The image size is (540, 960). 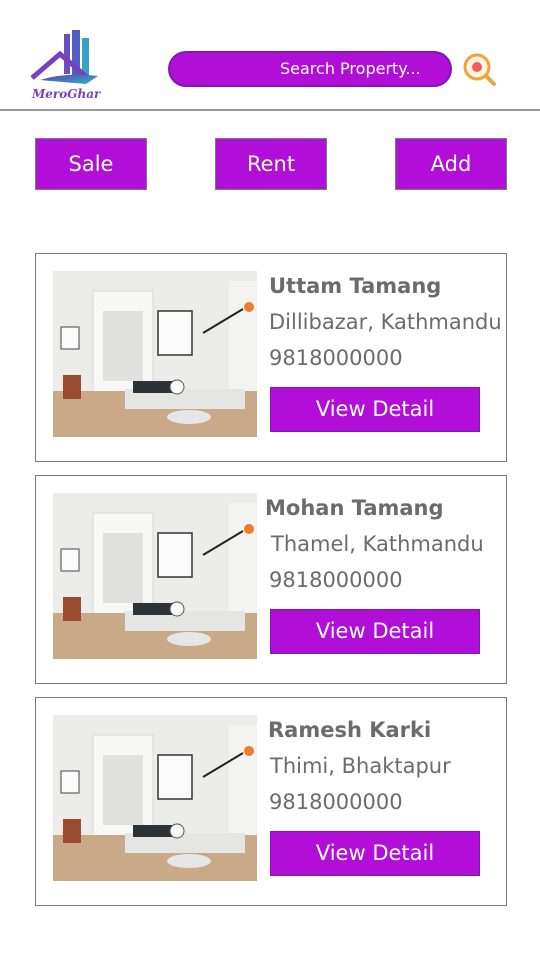 I want to click on search-icon, so click(x=480, y=70).